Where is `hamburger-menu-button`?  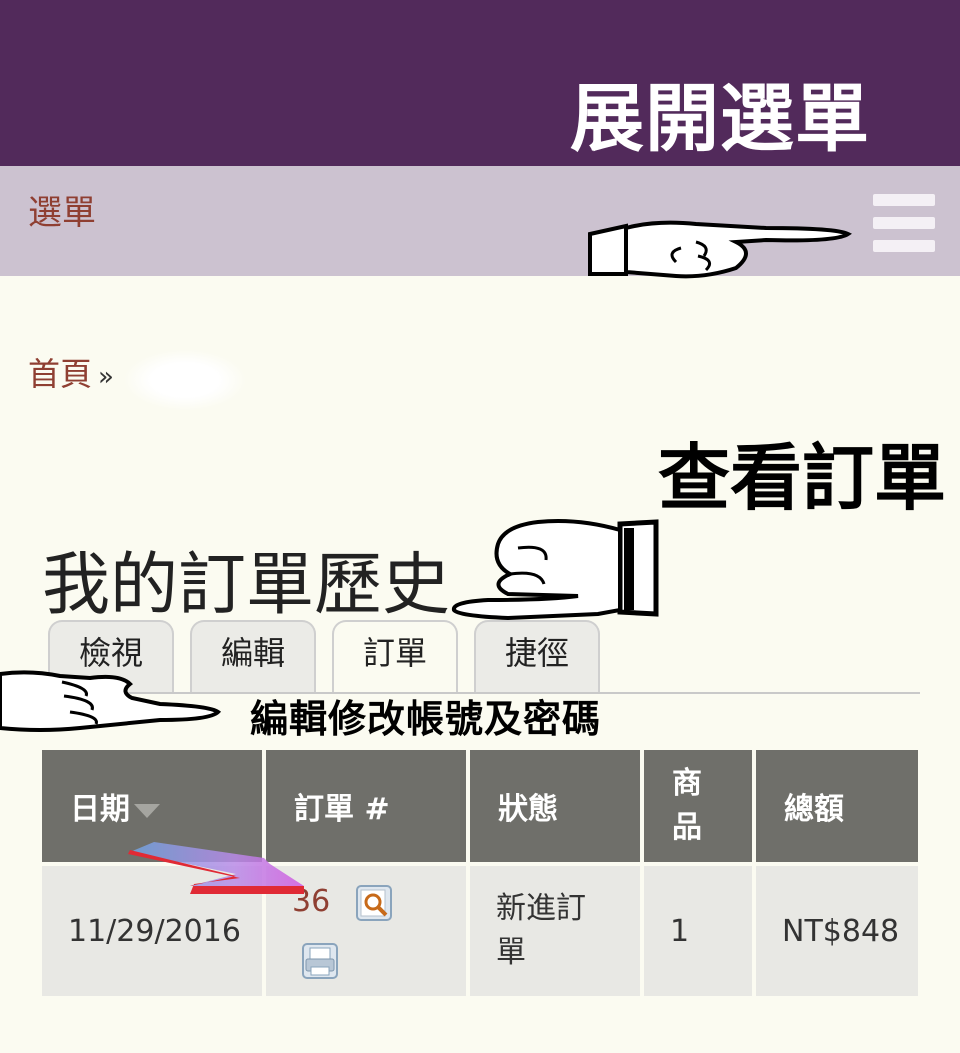
hamburger-menu-button is located at coordinates (904, 223).